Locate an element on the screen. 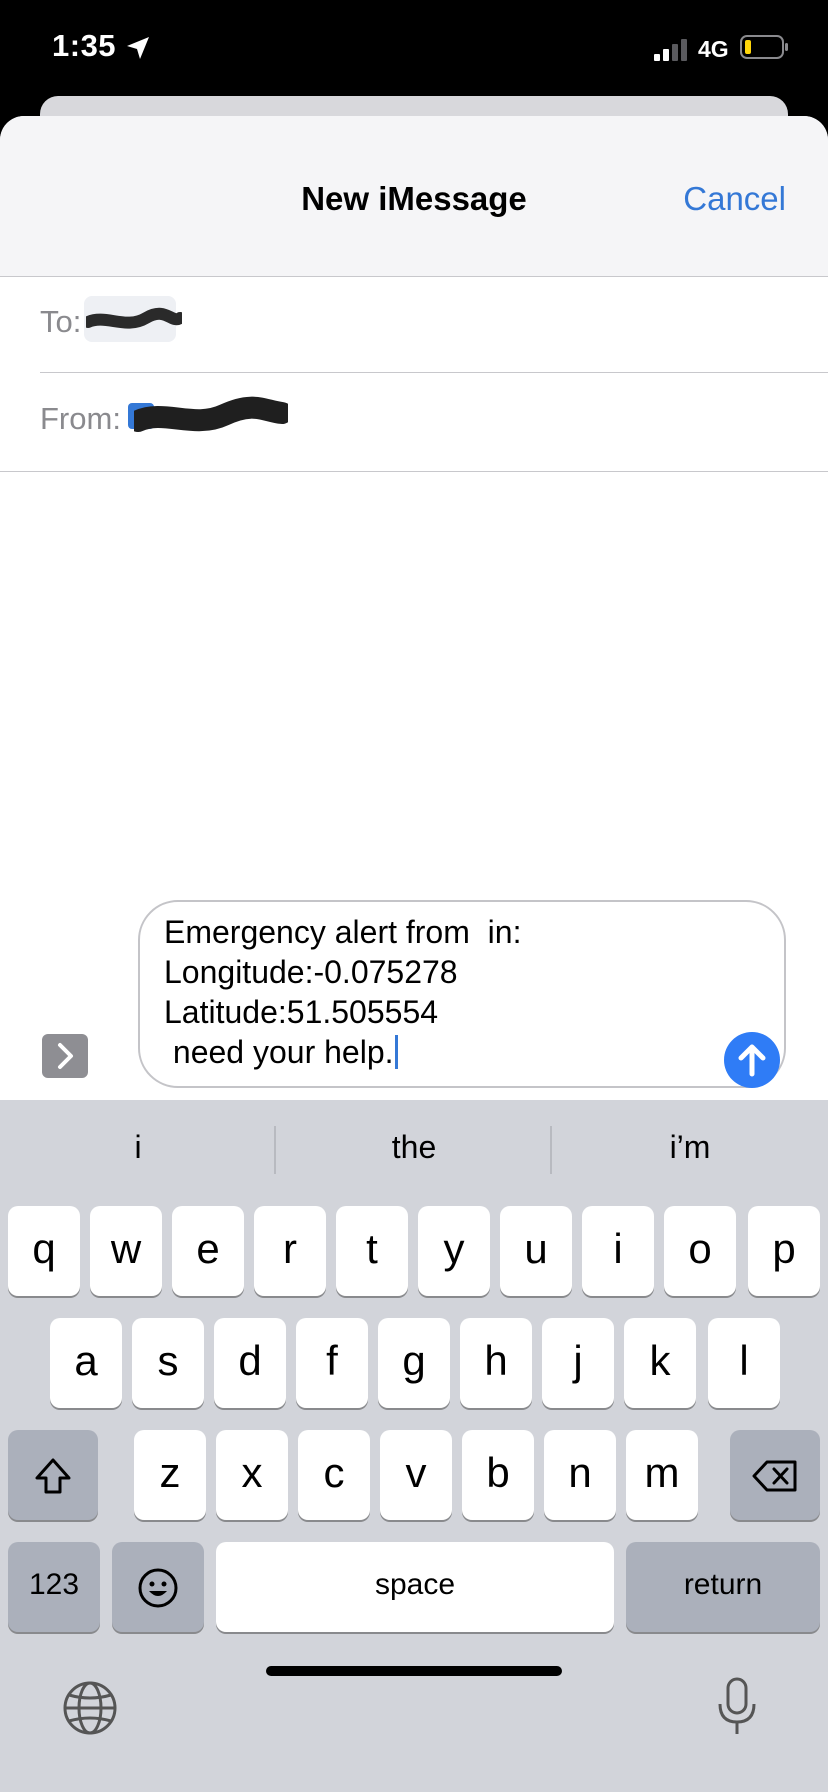 This screenshot has width=828, height=1792. emoji-icon is located at coordinates (158, 1588).